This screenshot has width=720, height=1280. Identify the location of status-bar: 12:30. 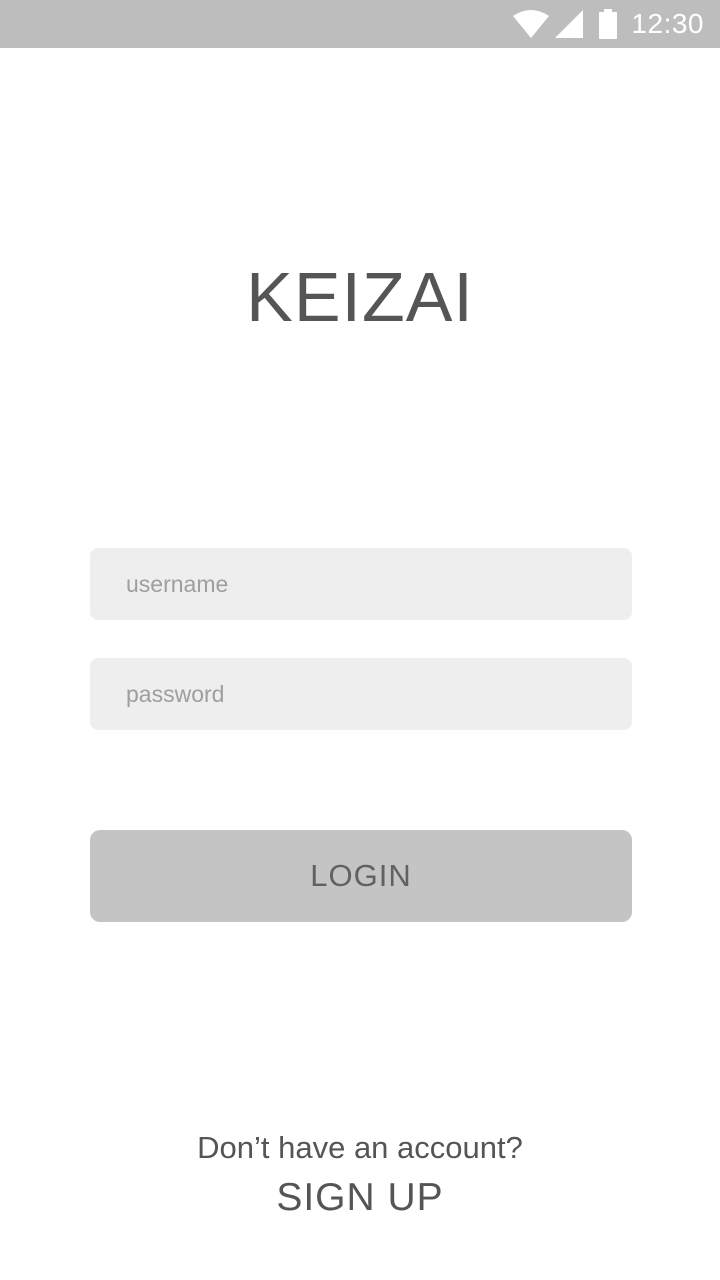
(360, 24).